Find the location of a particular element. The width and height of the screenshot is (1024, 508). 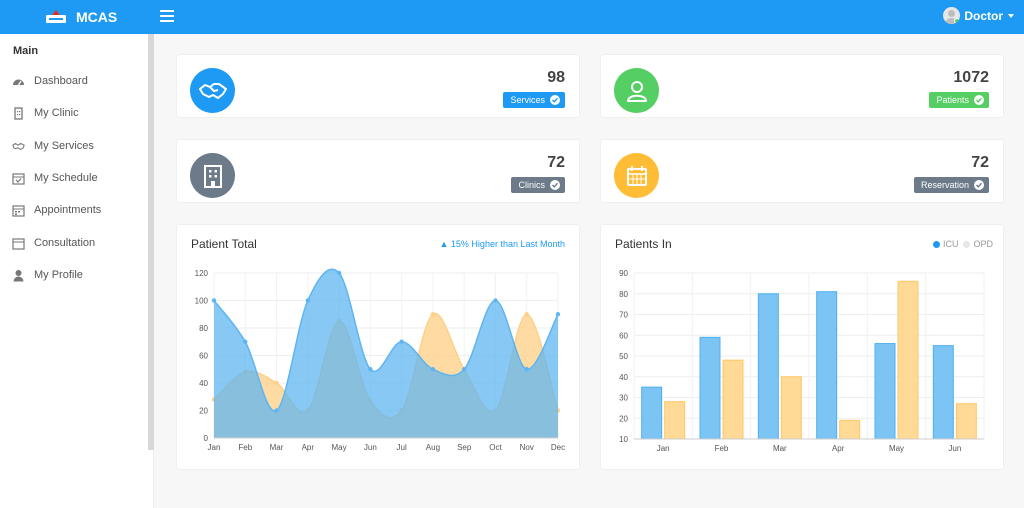

y-tick-label: 50 is located at coordinates (623, 356).